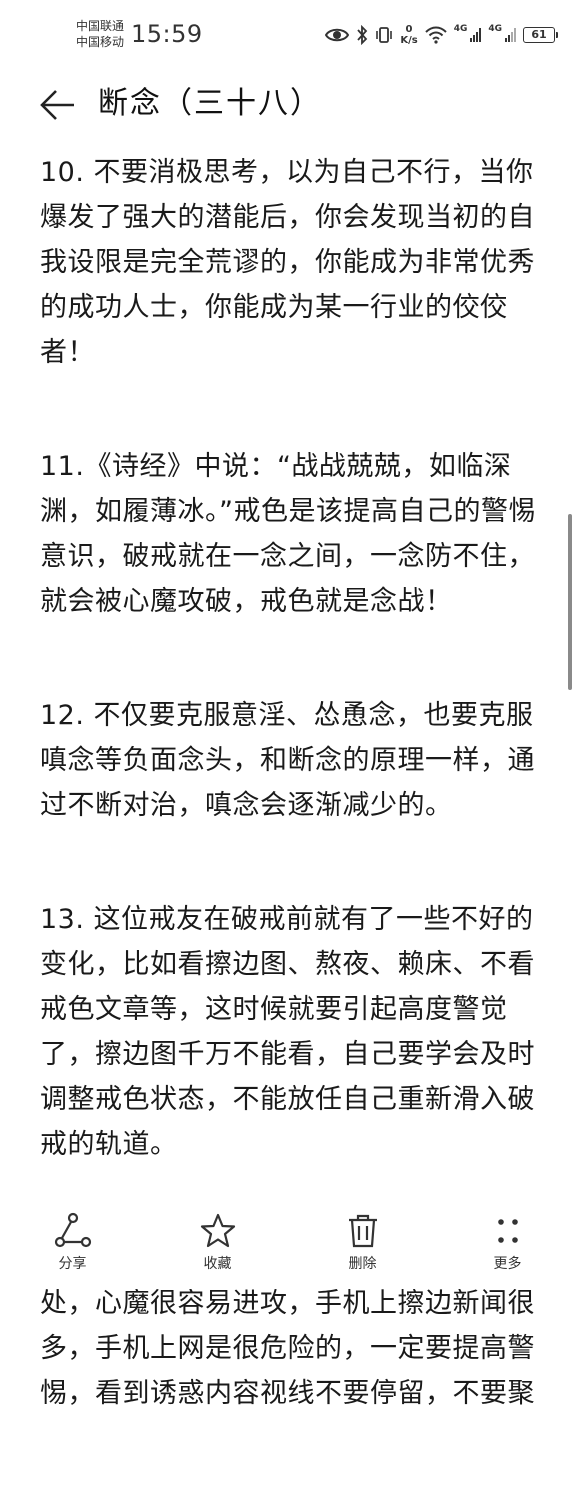 The width and height of the screenshot is (580, 1485). I want to click on share-button: 分享, so click(72, 1247).